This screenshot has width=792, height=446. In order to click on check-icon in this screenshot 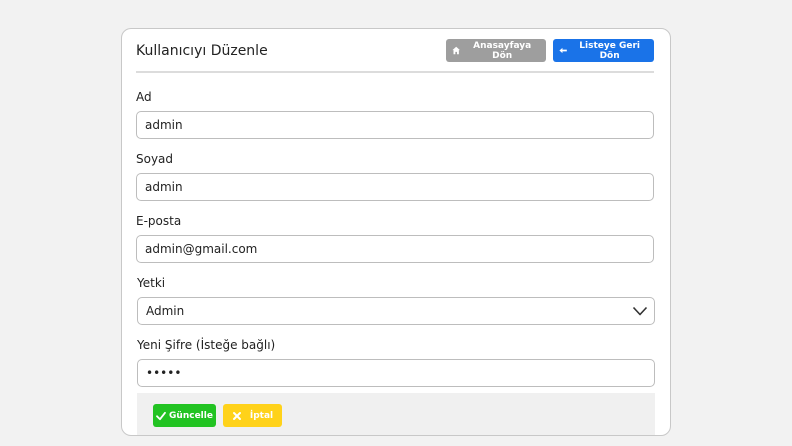, I will do `click(161, 415)`.